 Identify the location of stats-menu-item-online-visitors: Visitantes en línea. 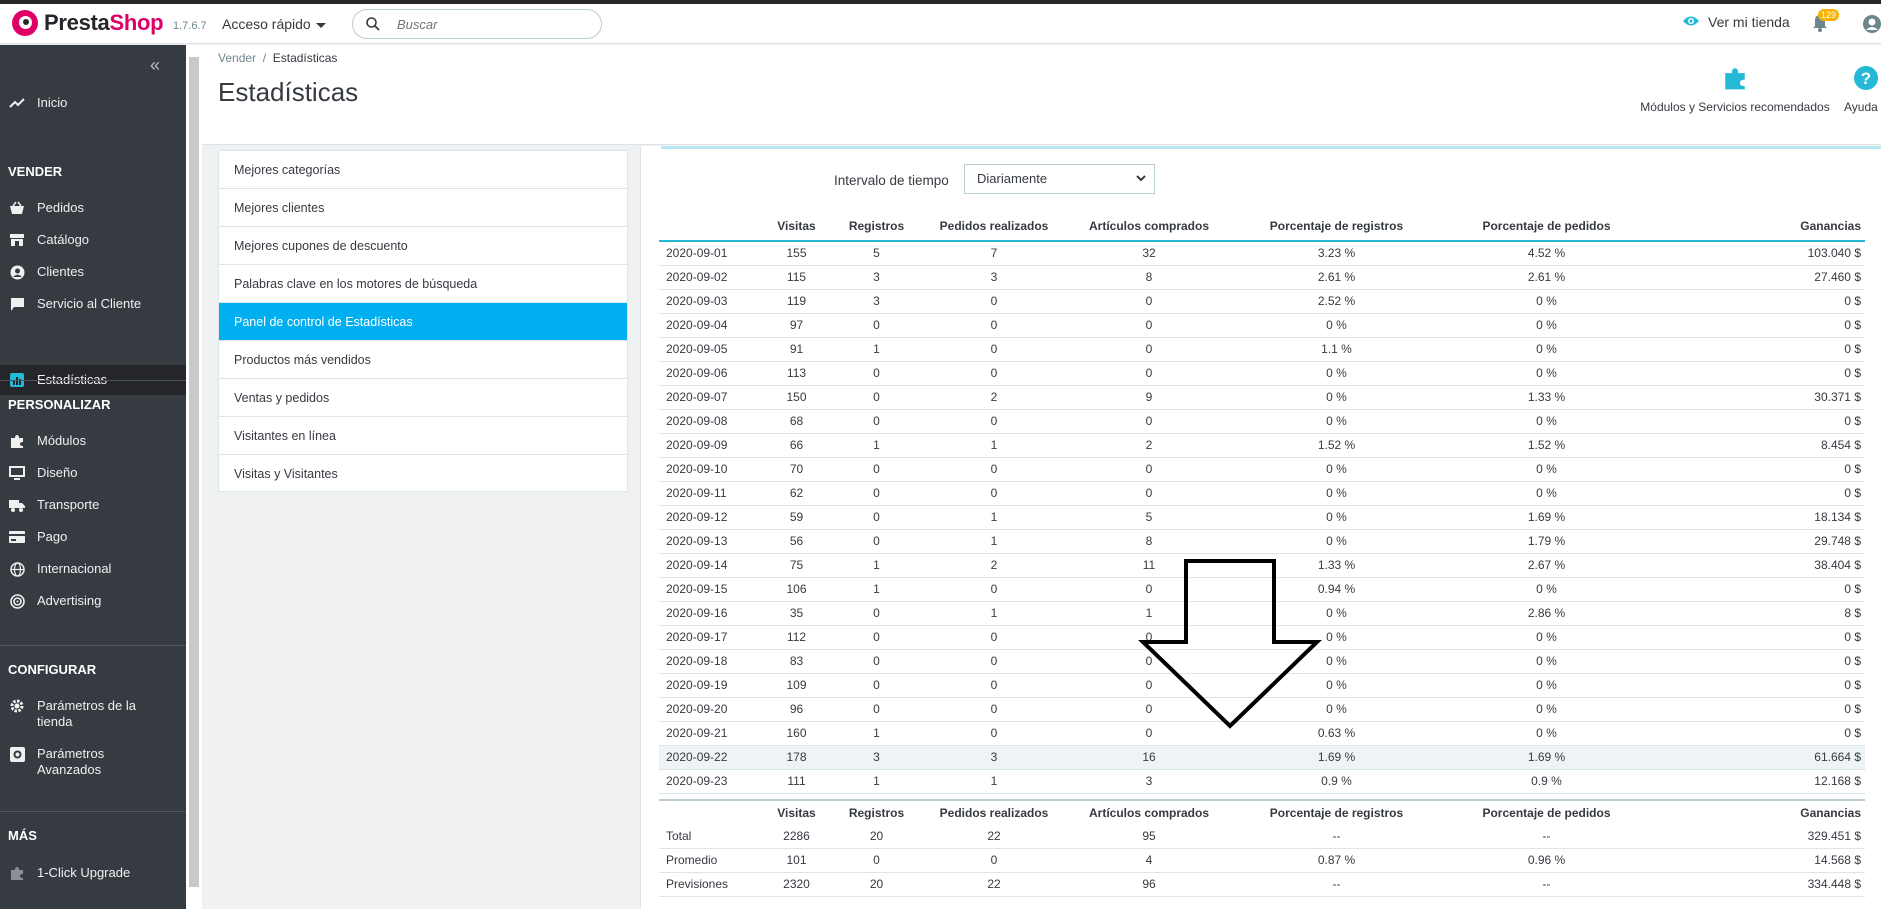
(423, 436).